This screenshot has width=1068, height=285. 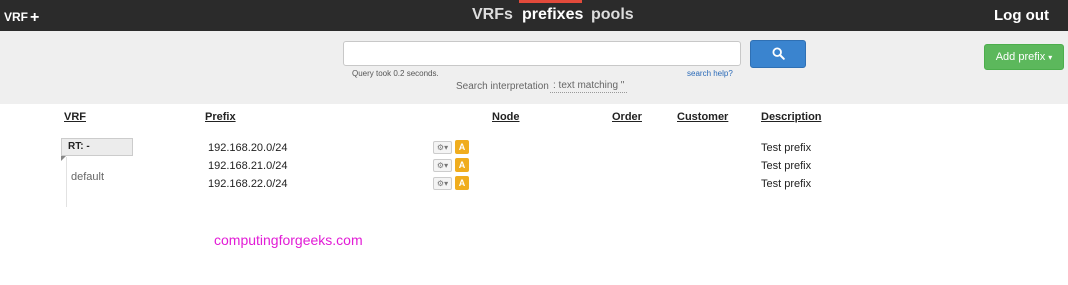 I want to click on nav-prefixes: prefixes, so click(x=552, y=15).